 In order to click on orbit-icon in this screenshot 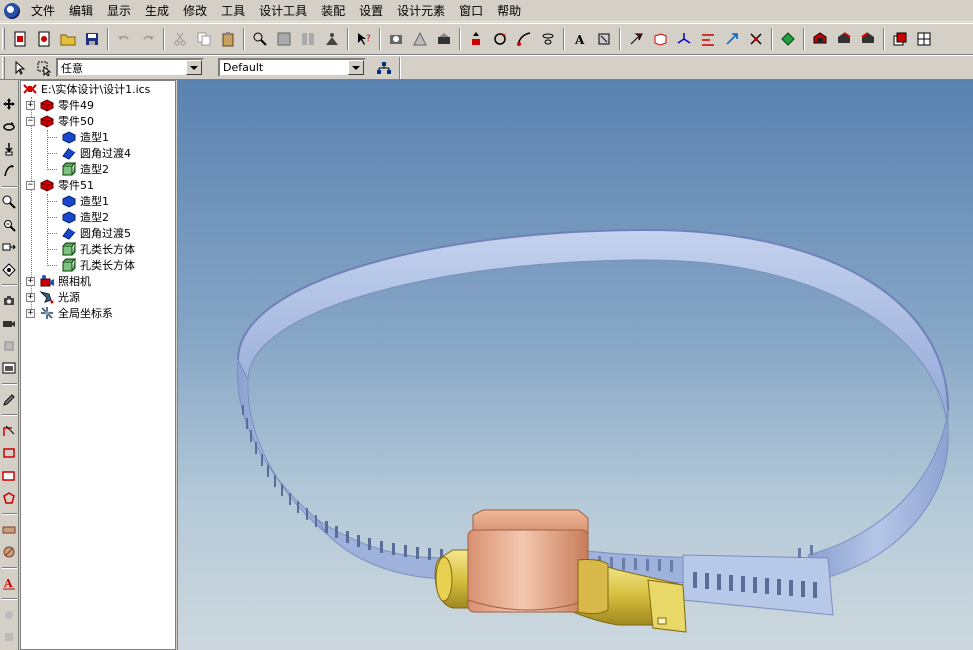, I will do `click(9, 125)`.